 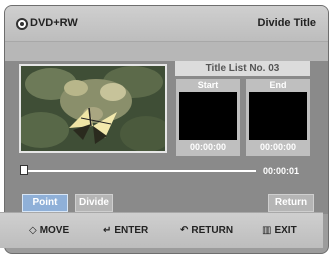 I want to click on butterfly-image, so click(x=93, y=108).